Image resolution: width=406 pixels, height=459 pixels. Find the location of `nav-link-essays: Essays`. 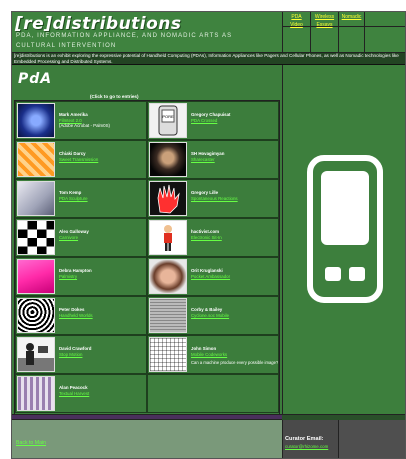

nav-link-essays: Essays is located at coordinates (324, 25).